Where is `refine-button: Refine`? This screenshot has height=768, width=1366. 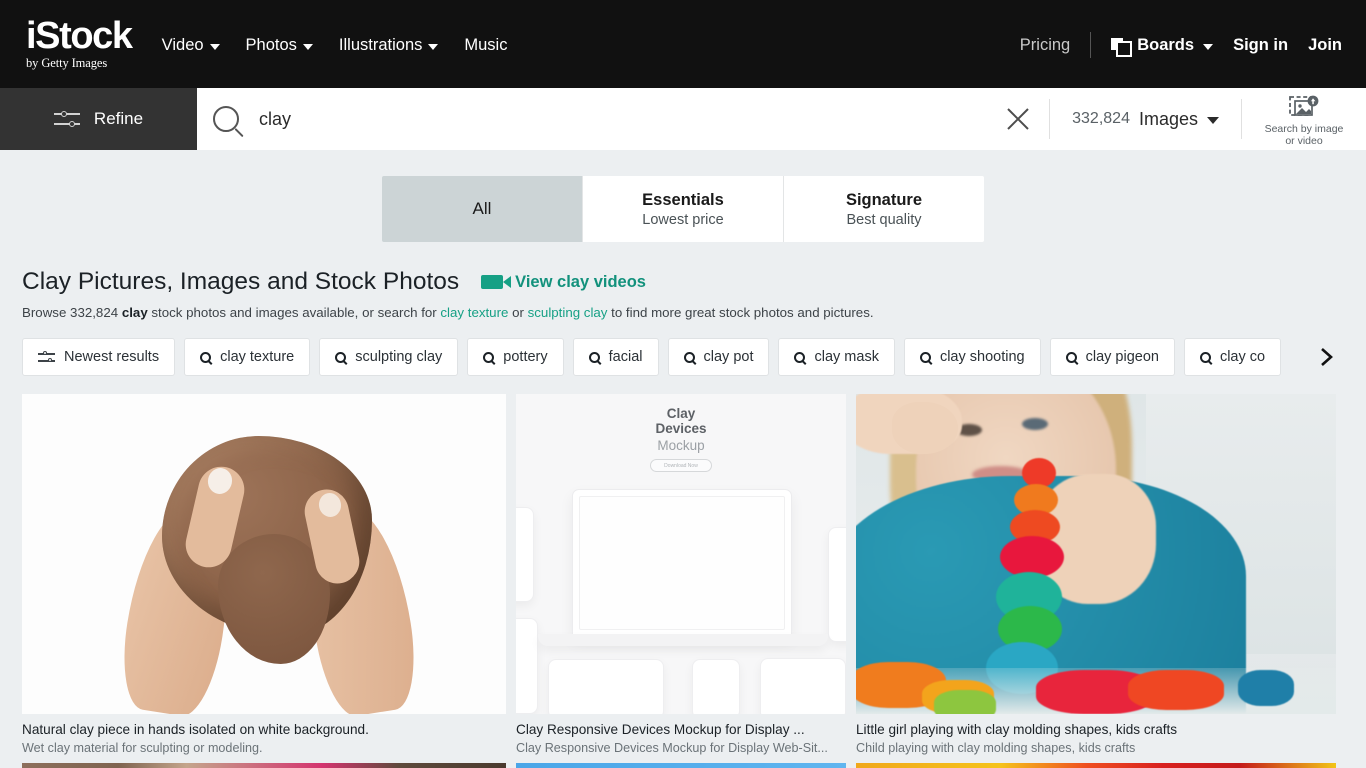
refine-button: Refine is located at coordinates (98, 119).